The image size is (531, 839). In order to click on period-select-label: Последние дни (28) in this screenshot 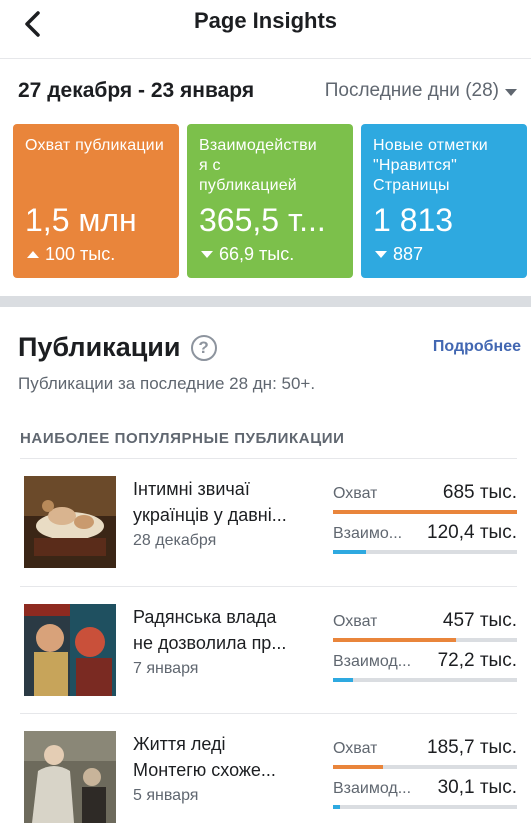, I will do `click(411, 90)`.